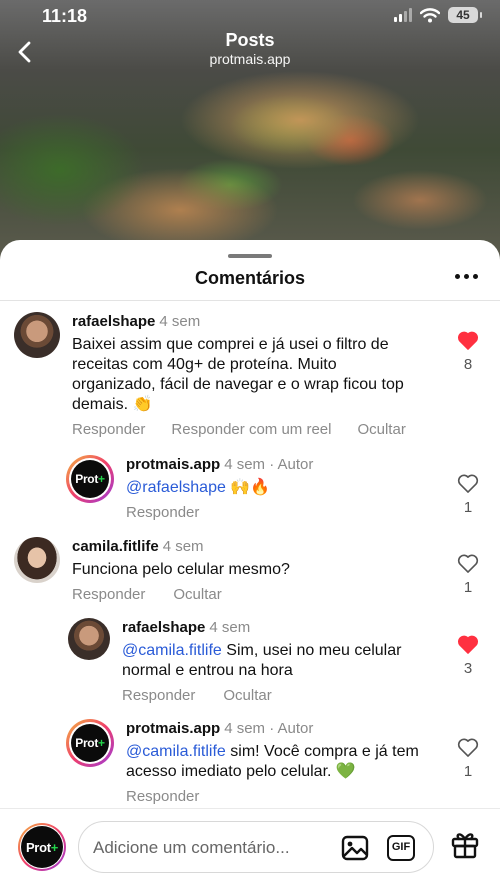 The width and height of the screenshot is (500, 888). I want to click on comment-composer: Prot + Adicione um comentário... GIF, so click(250, 848).